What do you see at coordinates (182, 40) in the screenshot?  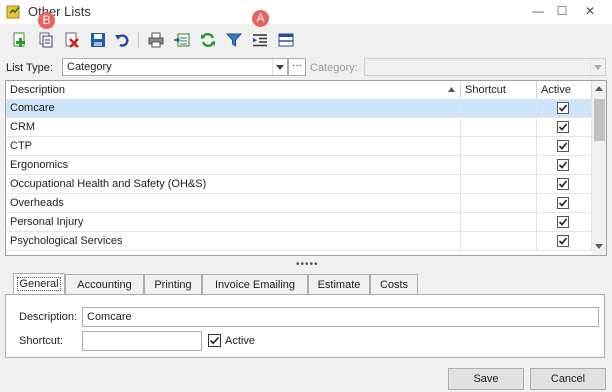 I see `export-icon` at bounding box center [182, 40].